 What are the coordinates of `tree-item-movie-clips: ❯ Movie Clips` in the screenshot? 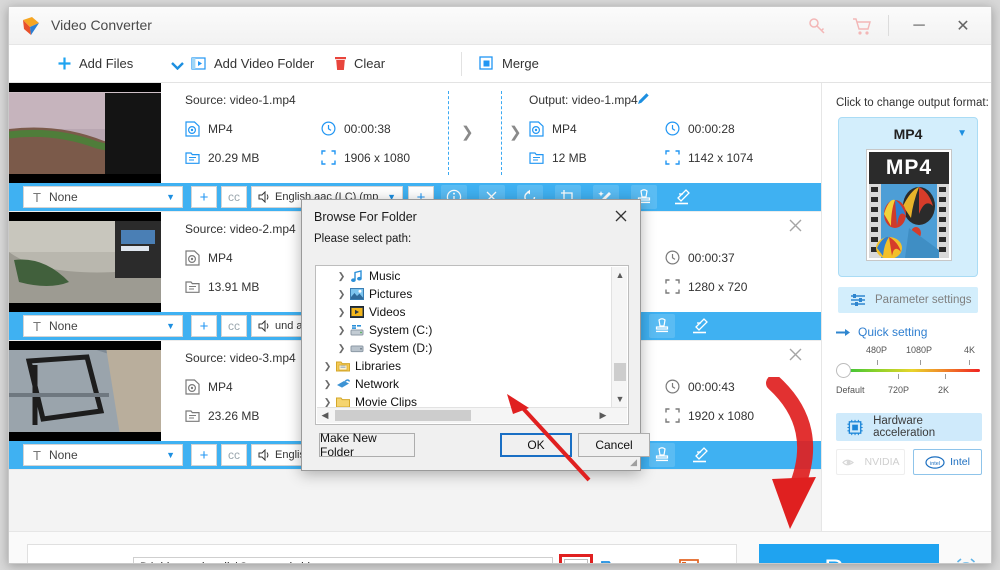 It's located at (463, 400).